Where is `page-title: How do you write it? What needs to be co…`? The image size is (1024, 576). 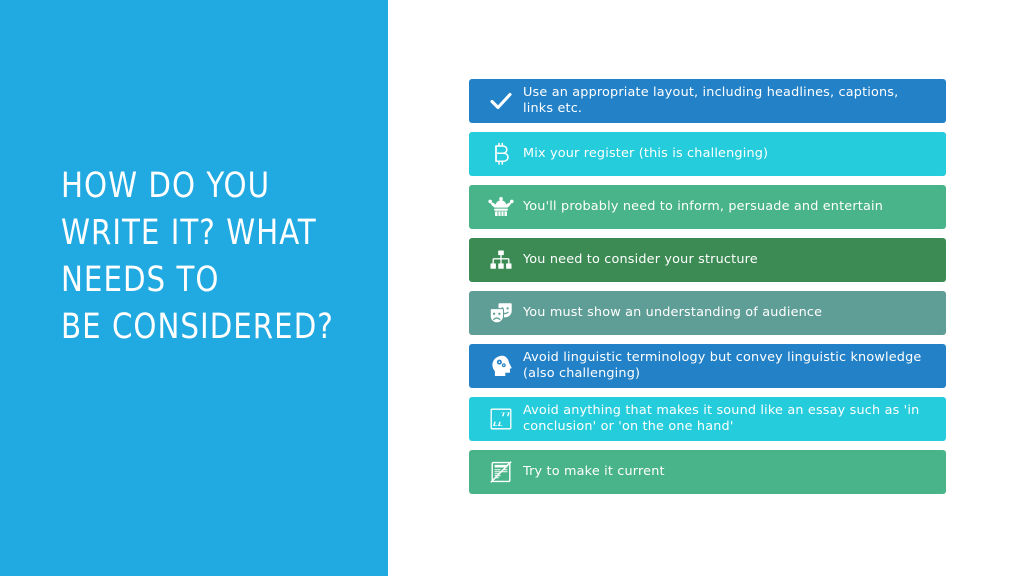 page-title: How do you write it? What needs to be co… is located at coordinates (197, 256).